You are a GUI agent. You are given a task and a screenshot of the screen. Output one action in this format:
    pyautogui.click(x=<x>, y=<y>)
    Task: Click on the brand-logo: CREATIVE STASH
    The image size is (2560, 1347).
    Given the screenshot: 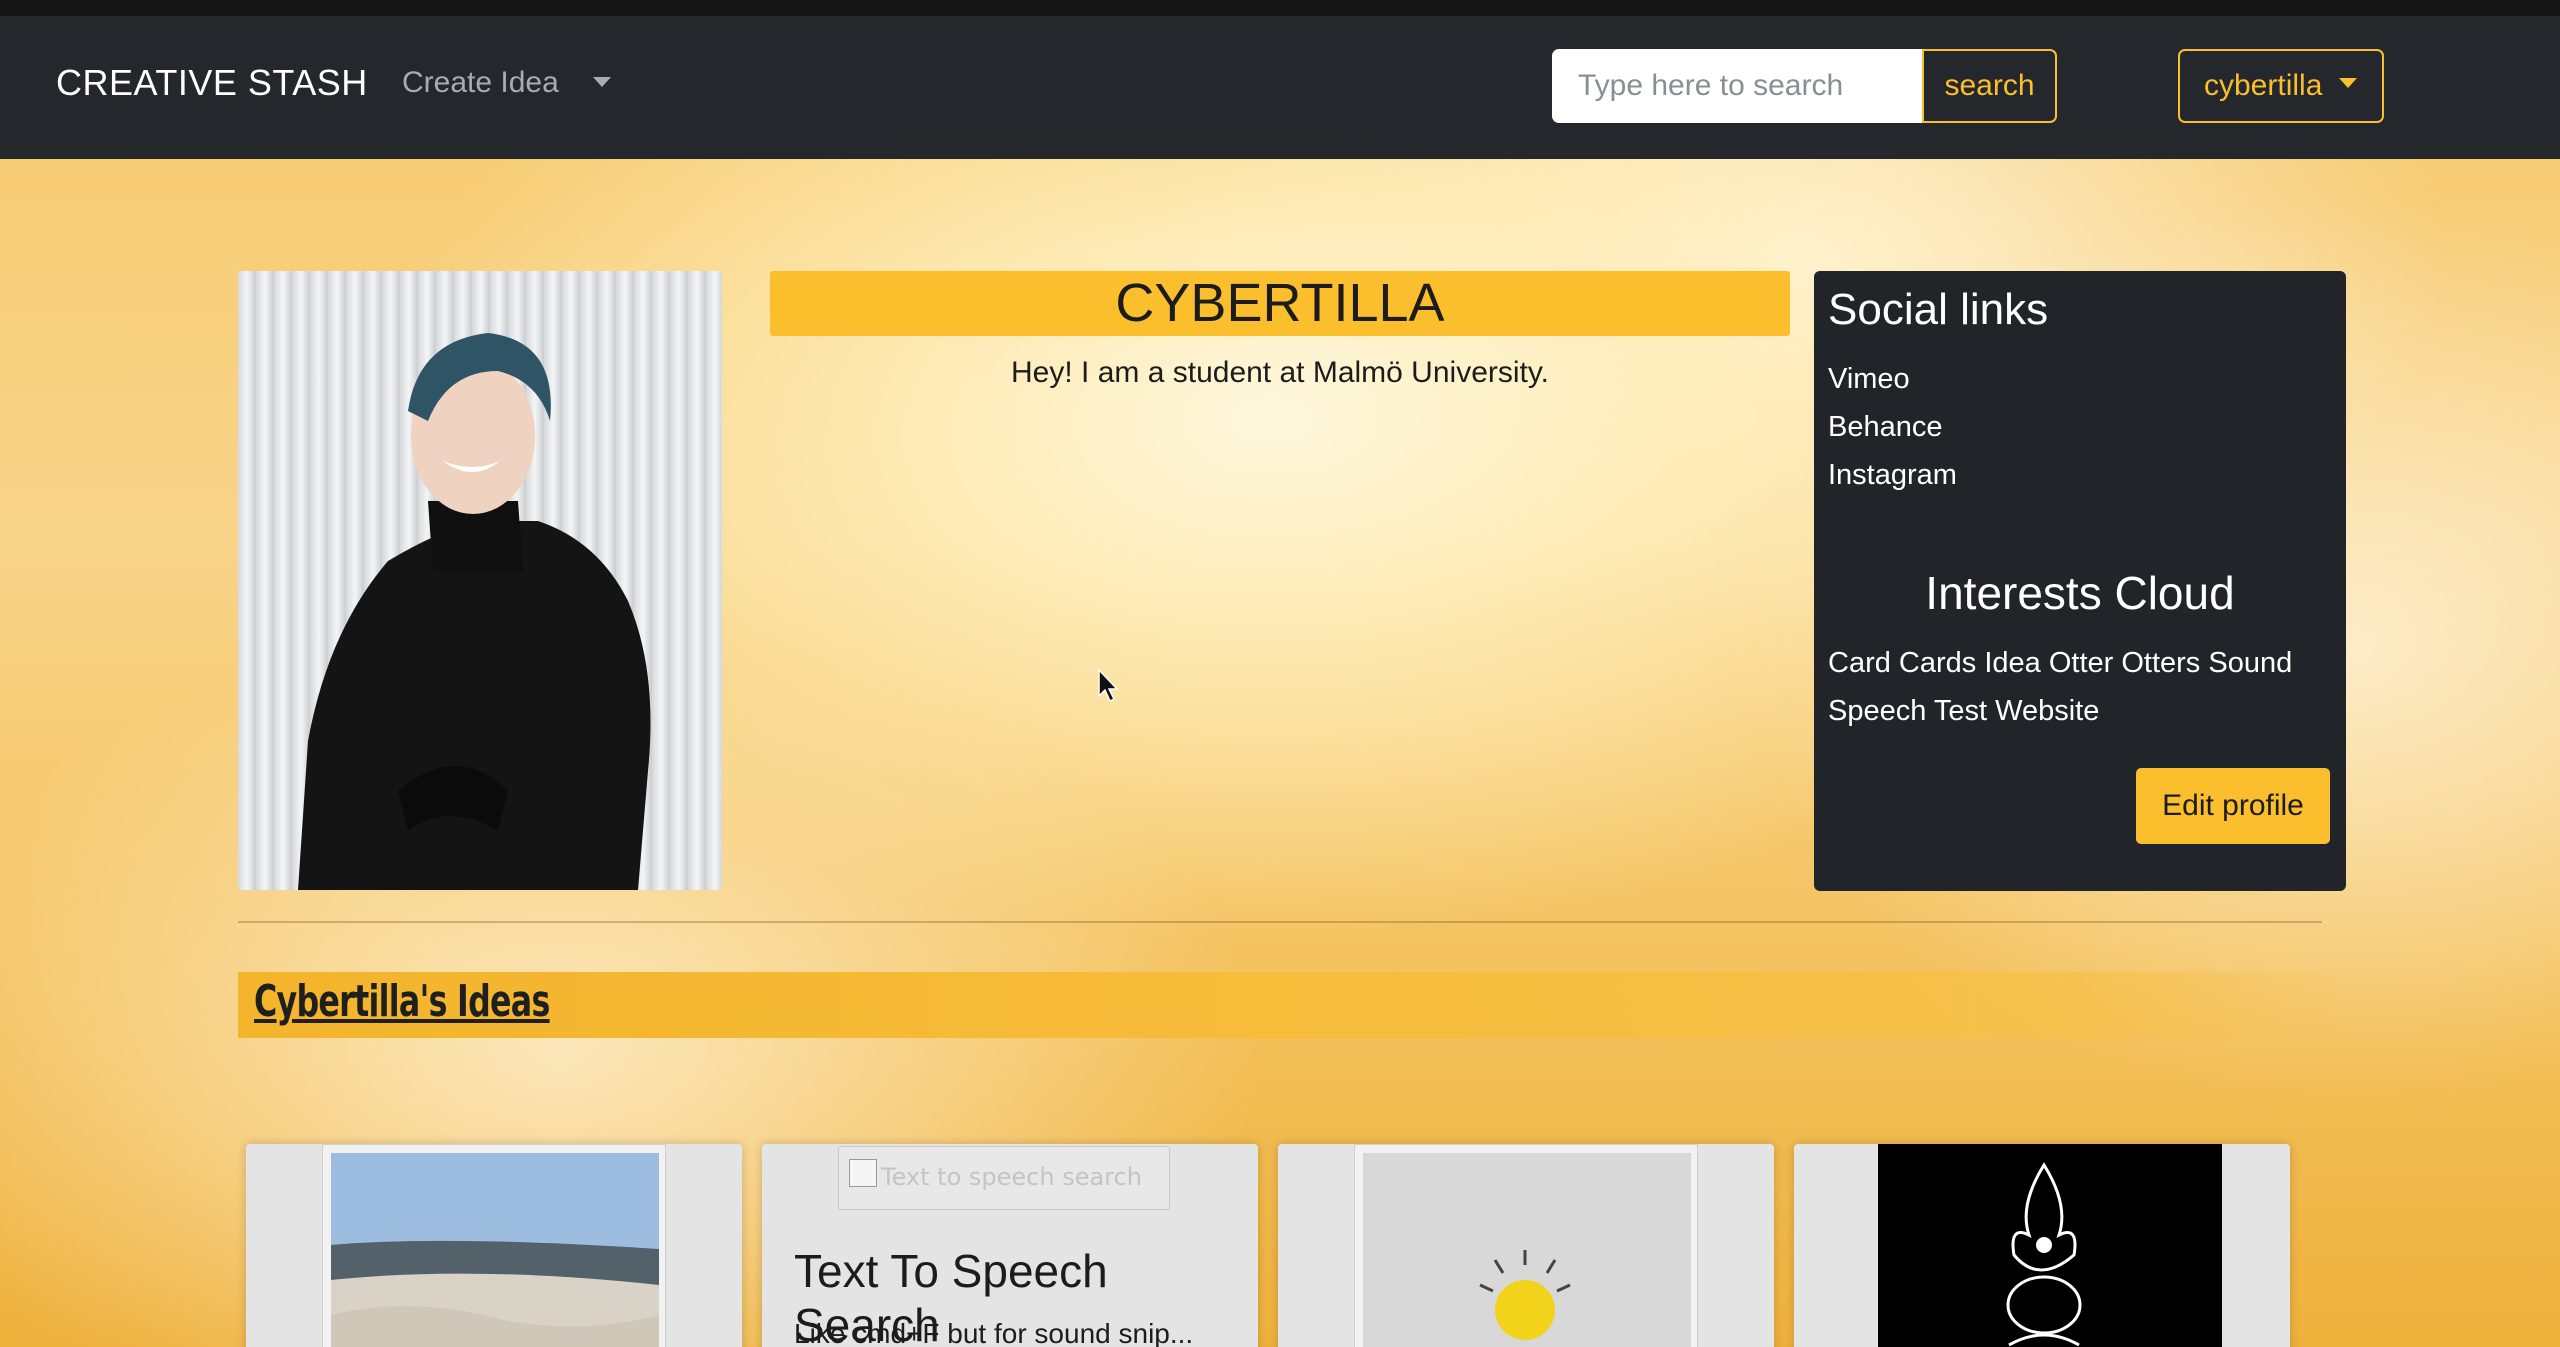 What is the action you would take?
    pyautogui.click(x=212, y=83)
    